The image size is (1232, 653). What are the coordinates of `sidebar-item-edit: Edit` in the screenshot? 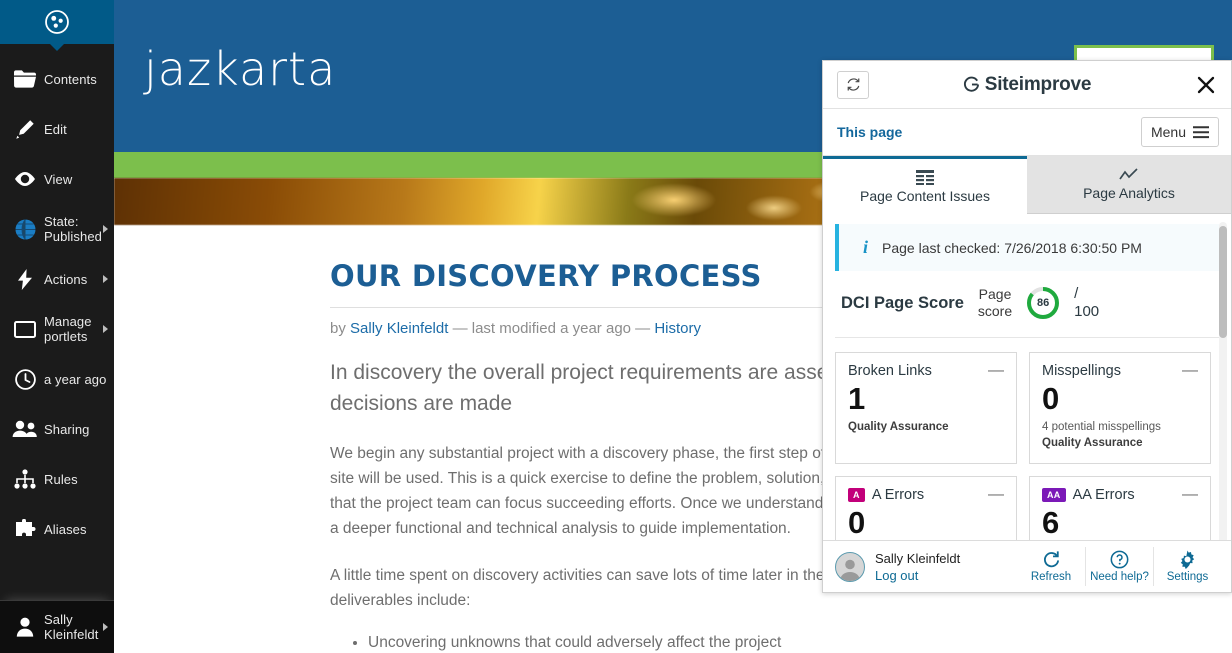 It's located at (57, 129).